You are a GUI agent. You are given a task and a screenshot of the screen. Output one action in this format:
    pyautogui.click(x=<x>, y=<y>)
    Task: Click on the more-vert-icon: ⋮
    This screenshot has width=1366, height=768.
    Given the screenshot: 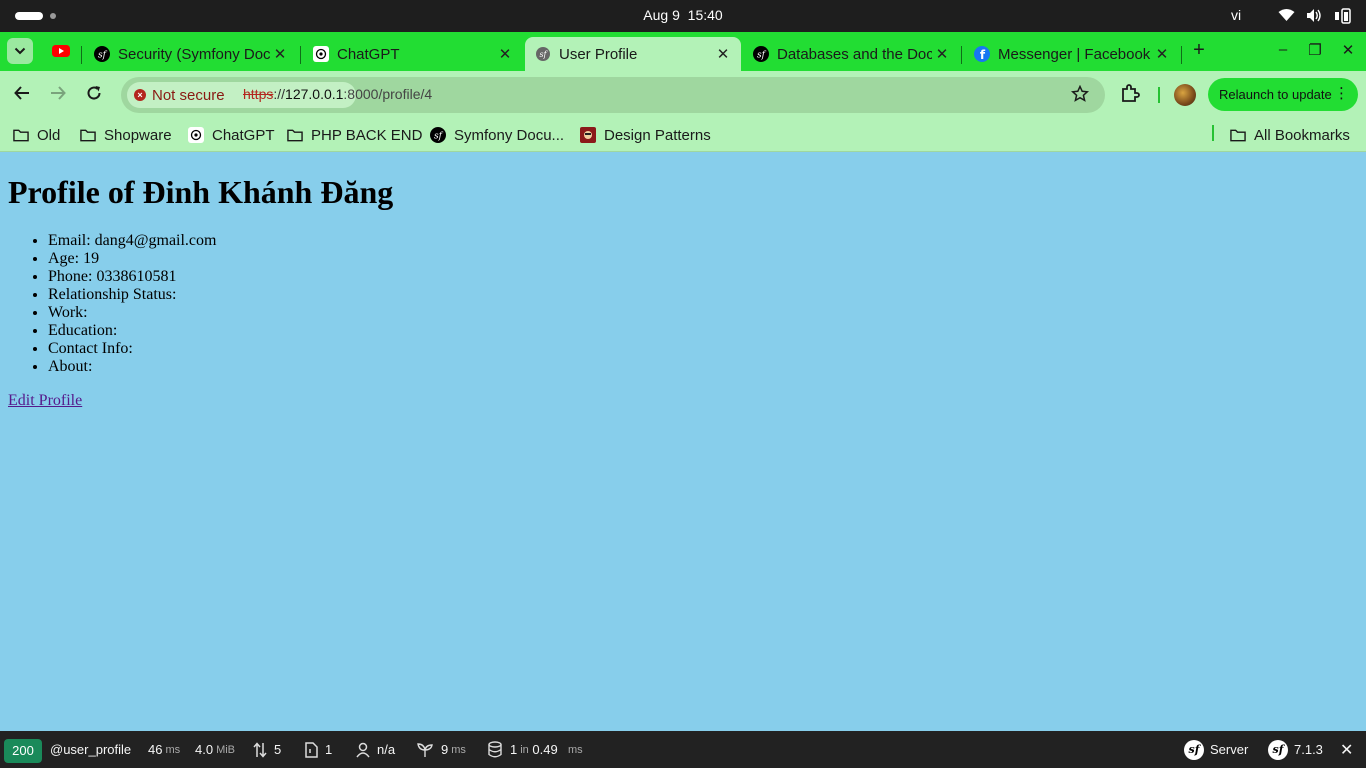 What is the action you would take?
    pyautogui.click(x=1341, y=94)
    